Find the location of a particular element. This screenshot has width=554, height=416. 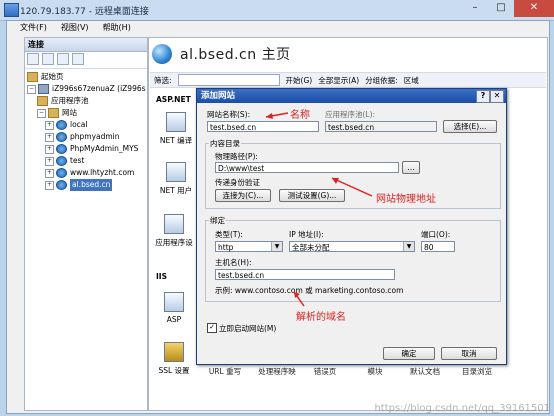

watermark: https://blog.csdn.net/qq_39161501 is located at coordinates (462, 408).